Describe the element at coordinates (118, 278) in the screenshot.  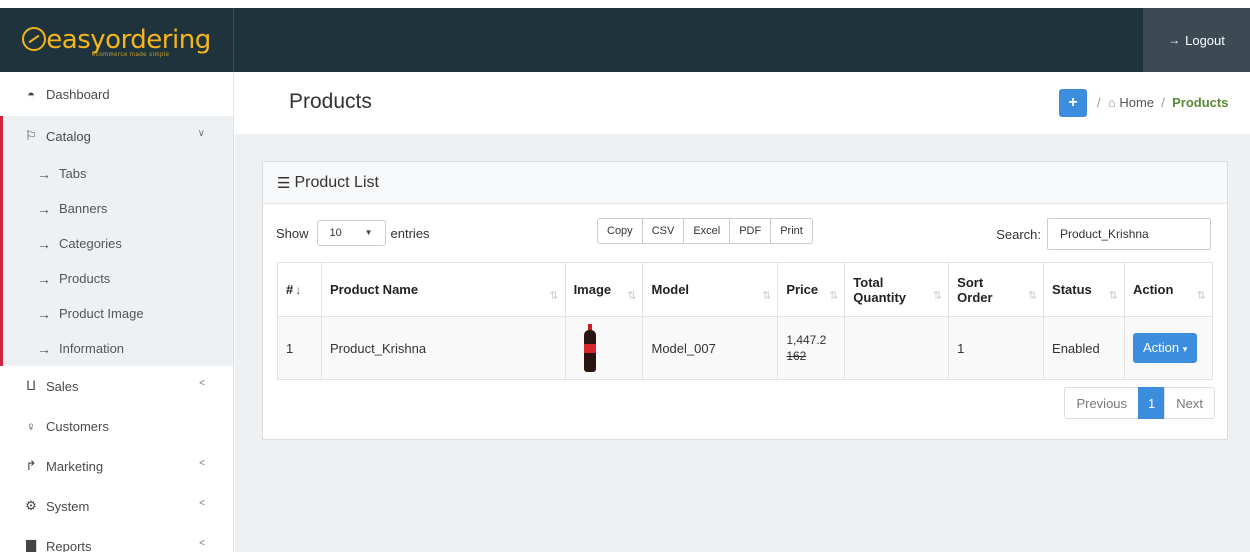
I see `sidebar-subitem-products: → Products` at that location.